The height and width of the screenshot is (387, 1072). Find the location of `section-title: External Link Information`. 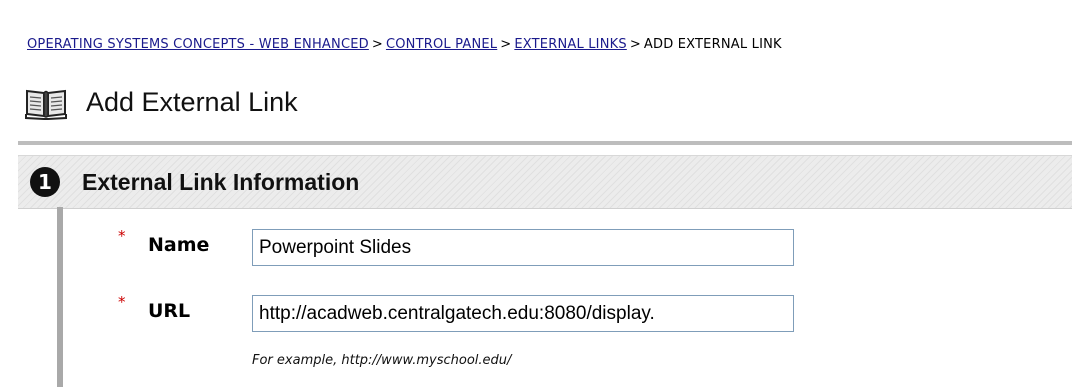

section-title: External Link Information is located at coordinates (221, 181).